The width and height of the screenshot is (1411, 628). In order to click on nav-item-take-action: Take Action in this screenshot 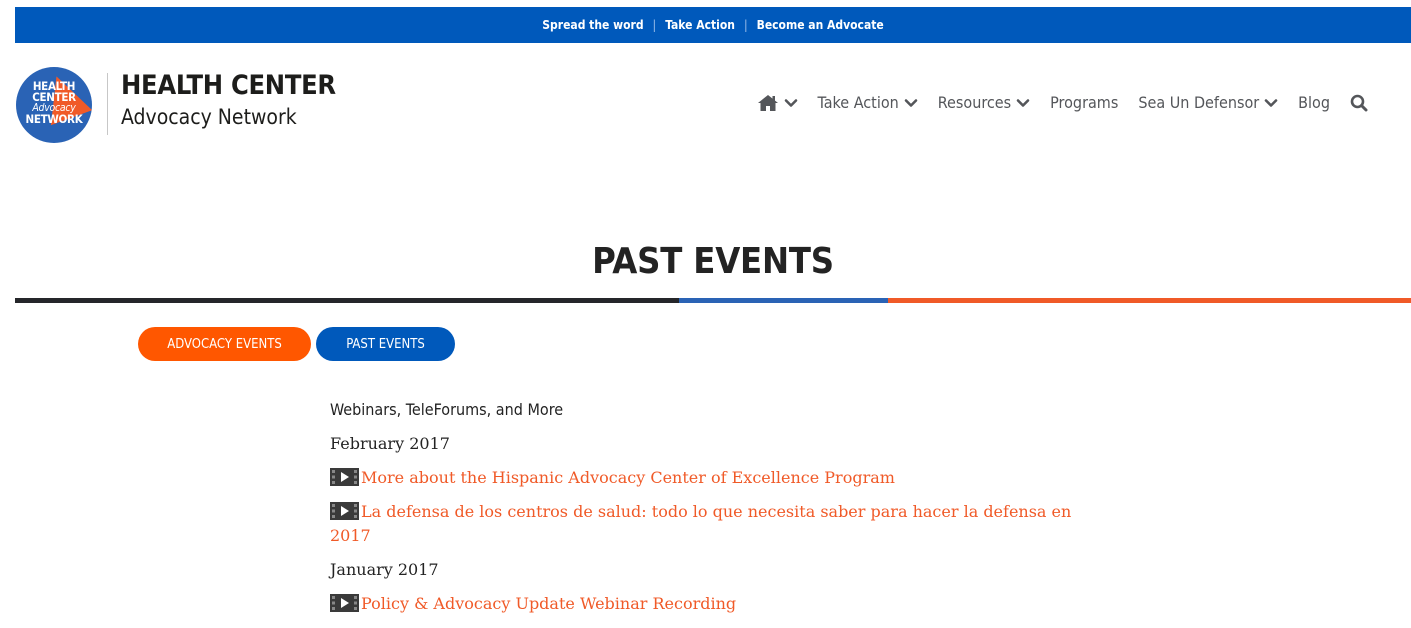, I will do `click(868, 102)`.